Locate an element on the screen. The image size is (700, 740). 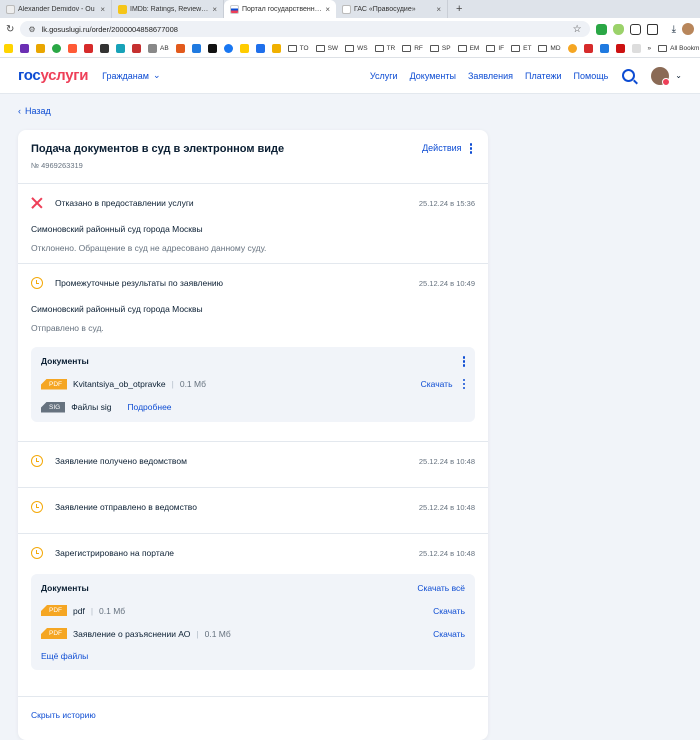
site-info-icon: ⚙ is located at coordinates (31, 29).